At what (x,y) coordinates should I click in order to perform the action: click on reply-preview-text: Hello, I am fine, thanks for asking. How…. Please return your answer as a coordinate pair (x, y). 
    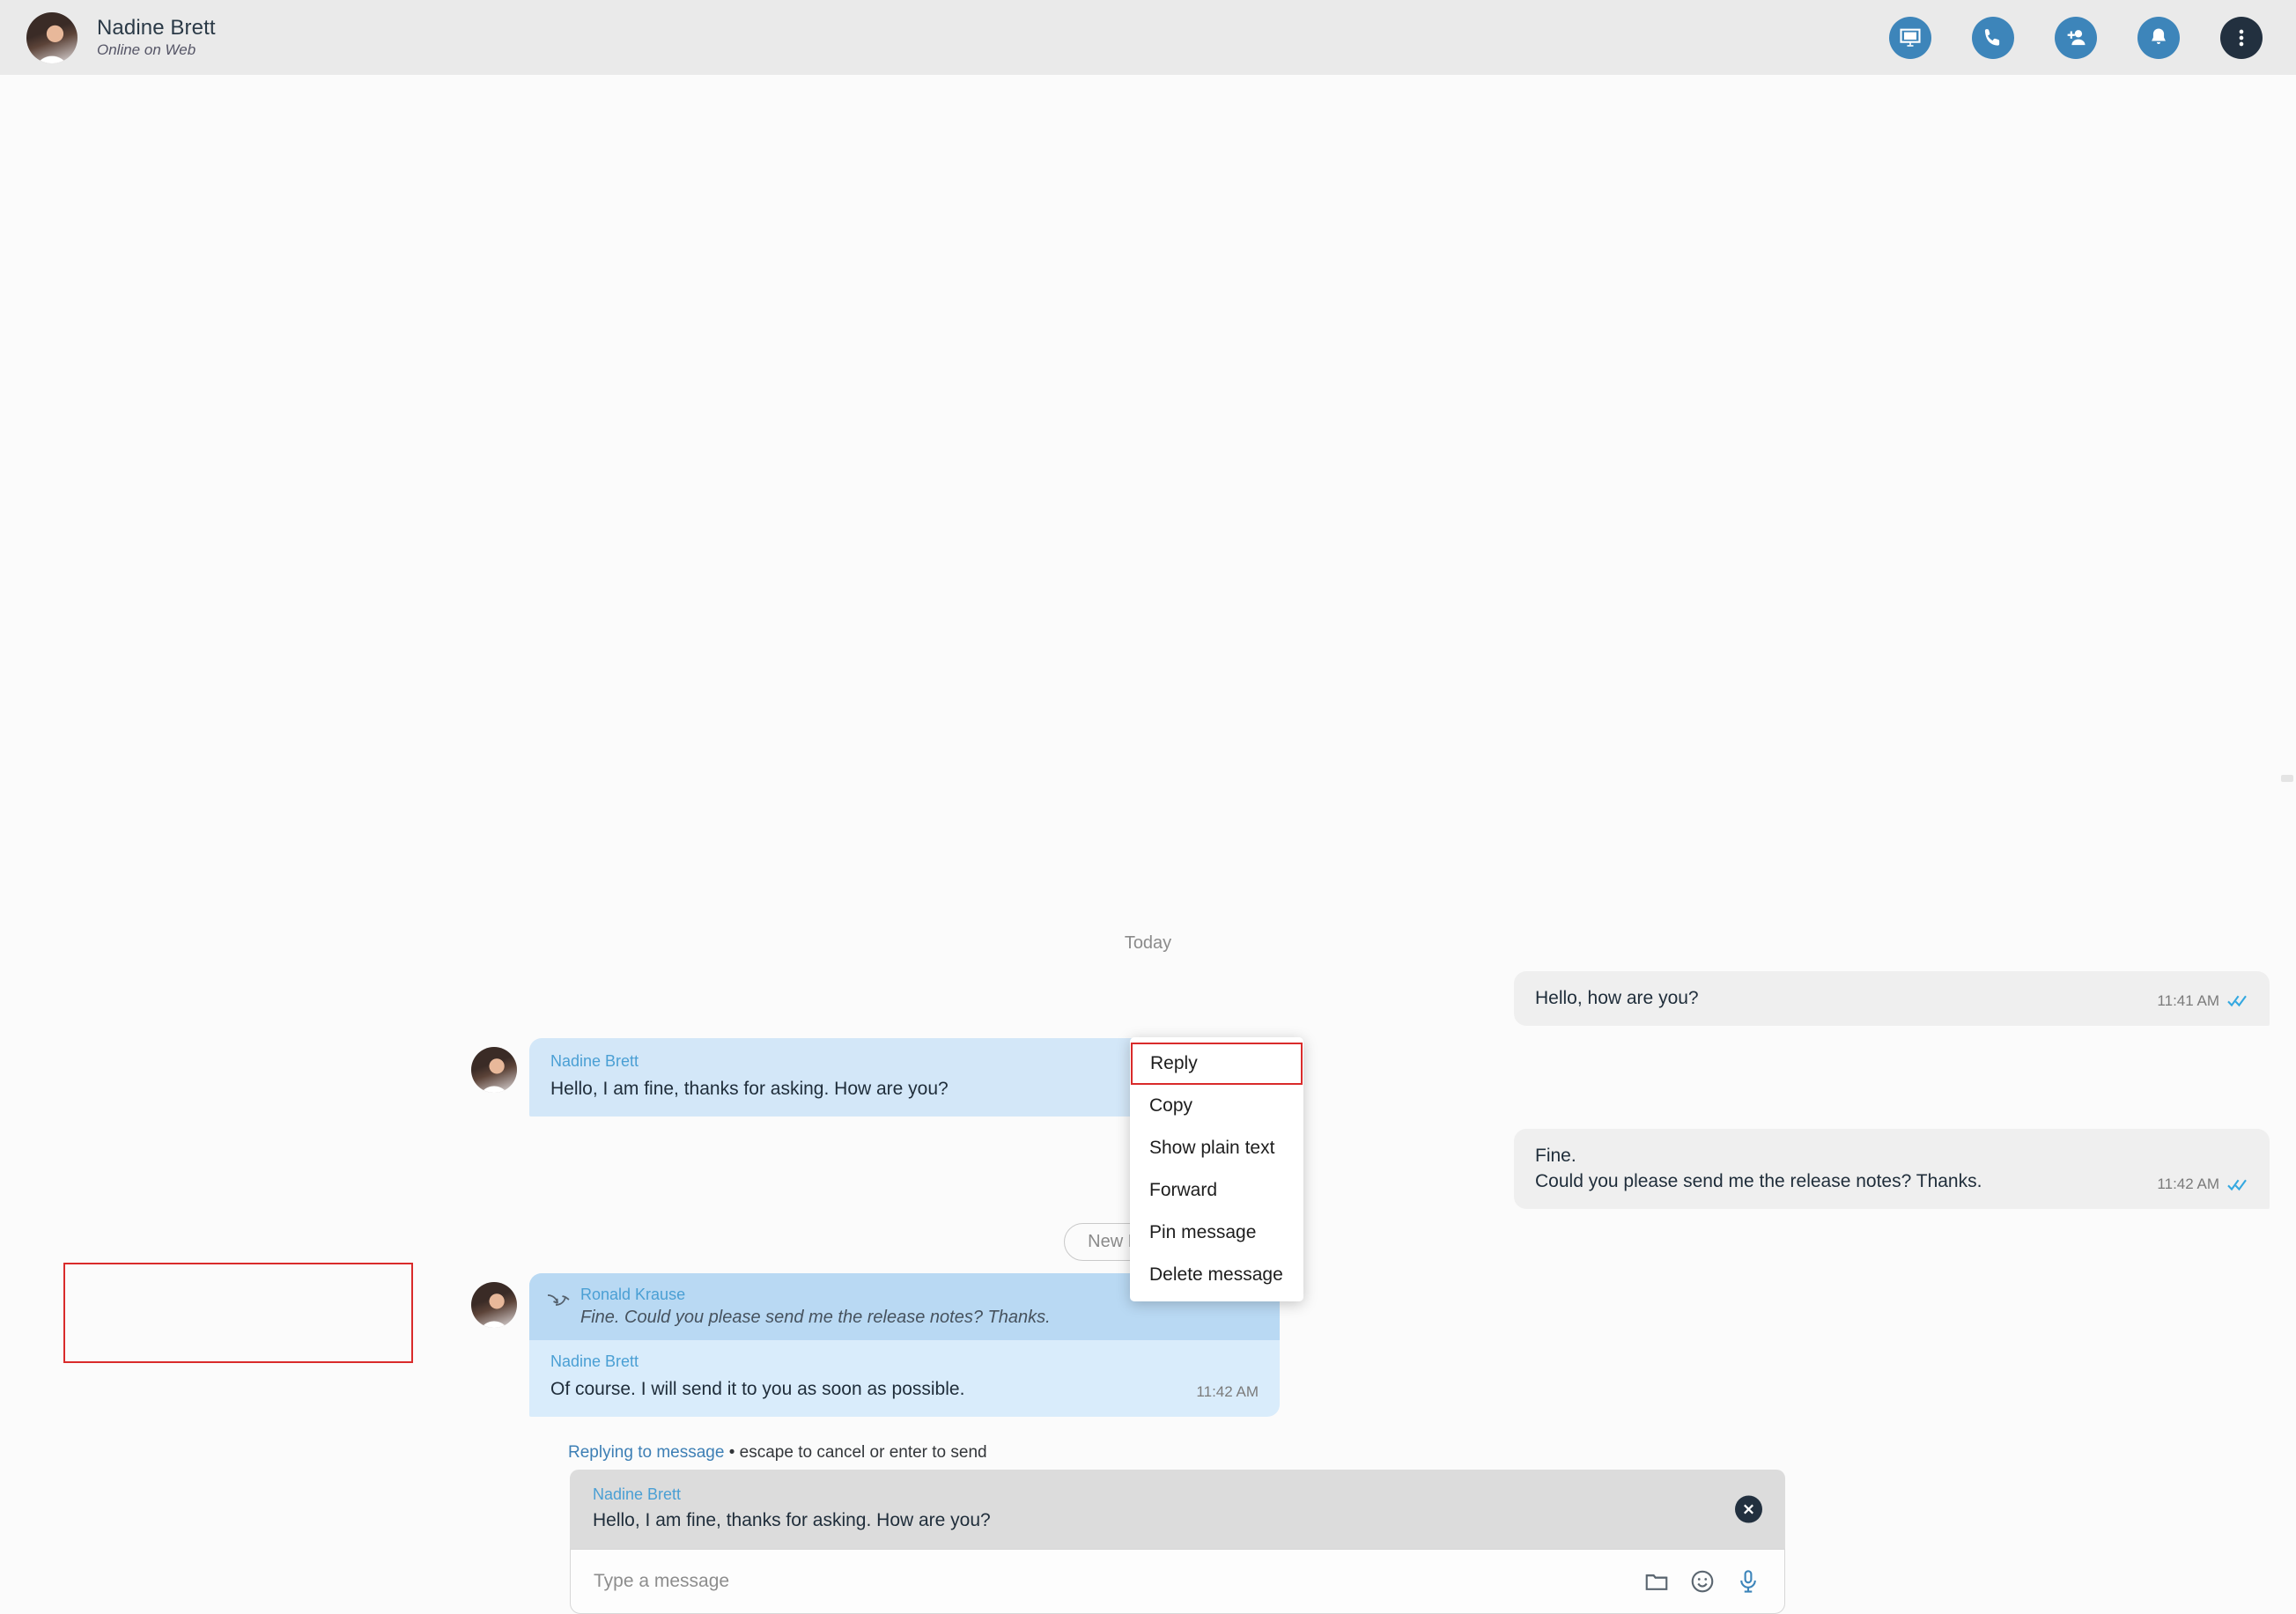
    Looking at the image, I should click on (792, 1520).